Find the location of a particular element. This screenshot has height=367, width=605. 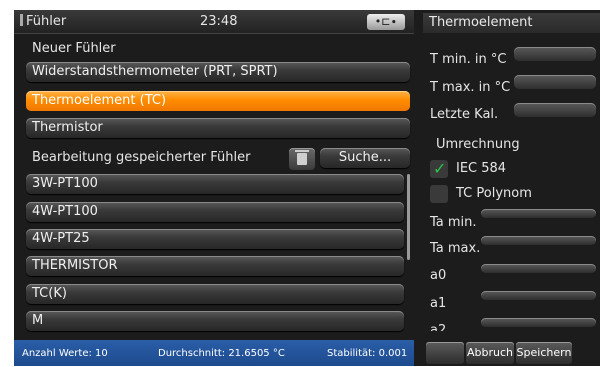

iec-label: IEC 584 is located at coordinates (481, 168).